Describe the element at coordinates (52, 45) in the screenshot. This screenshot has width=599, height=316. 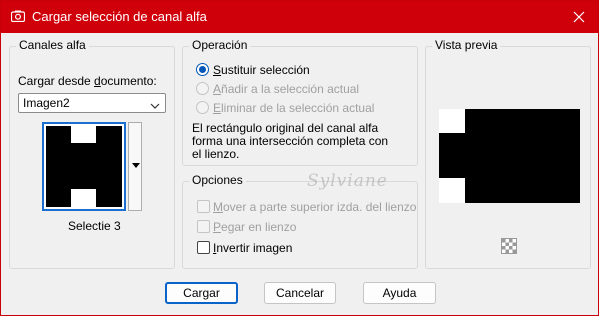
I see `alpha-channels-label: Canales alfa` at that location.